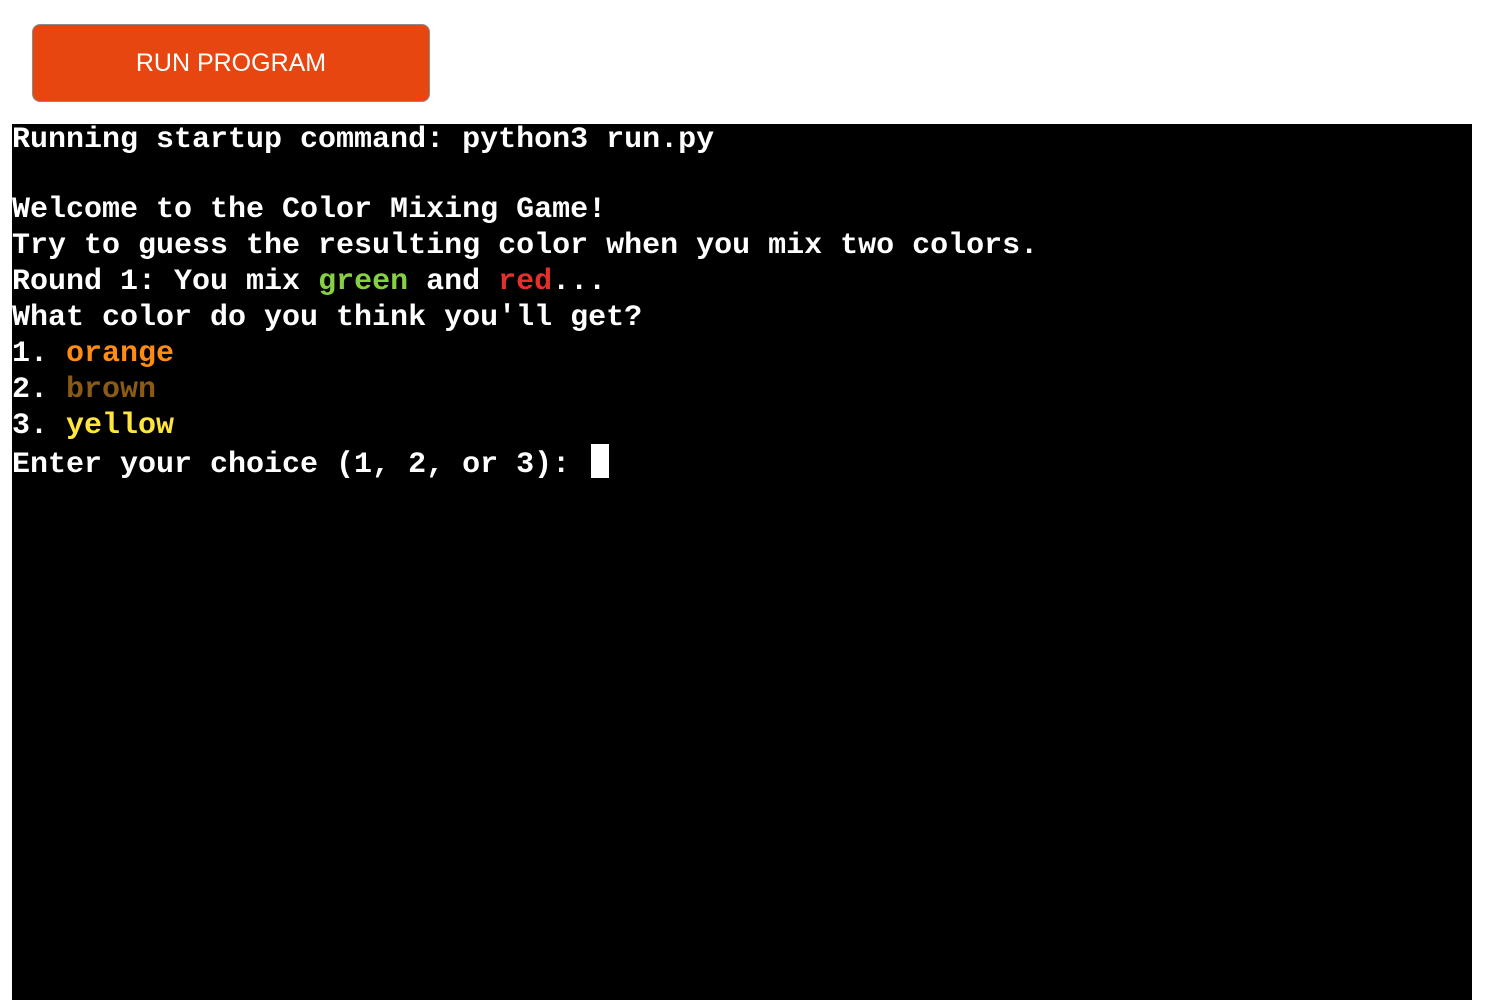 The height and width of the screenshot is (1000, 1490). Describe the element at coordinates (363, 282) in the screenshot. I see `mix-color-a: green` at that location.